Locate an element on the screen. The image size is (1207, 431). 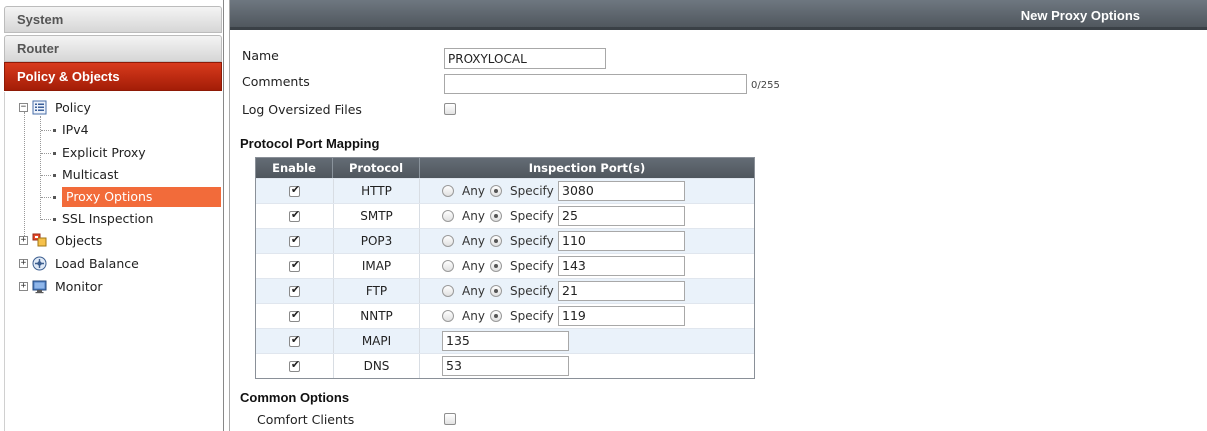
tree-item-proxy-options: Proxy Options is located at coordinates (137, 197).